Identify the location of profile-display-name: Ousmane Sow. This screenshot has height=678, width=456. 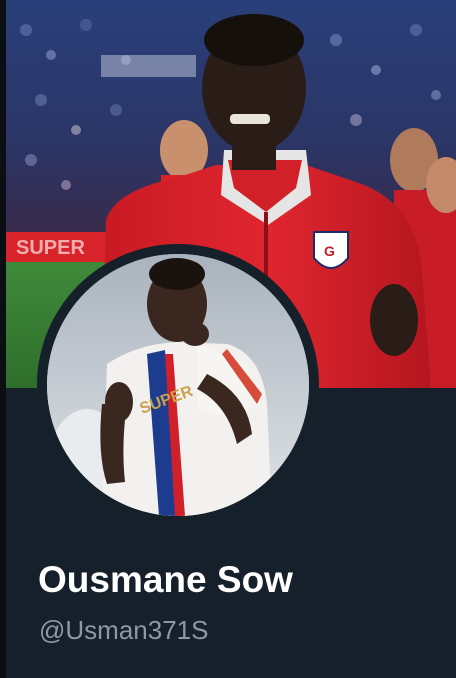
(165, 579).